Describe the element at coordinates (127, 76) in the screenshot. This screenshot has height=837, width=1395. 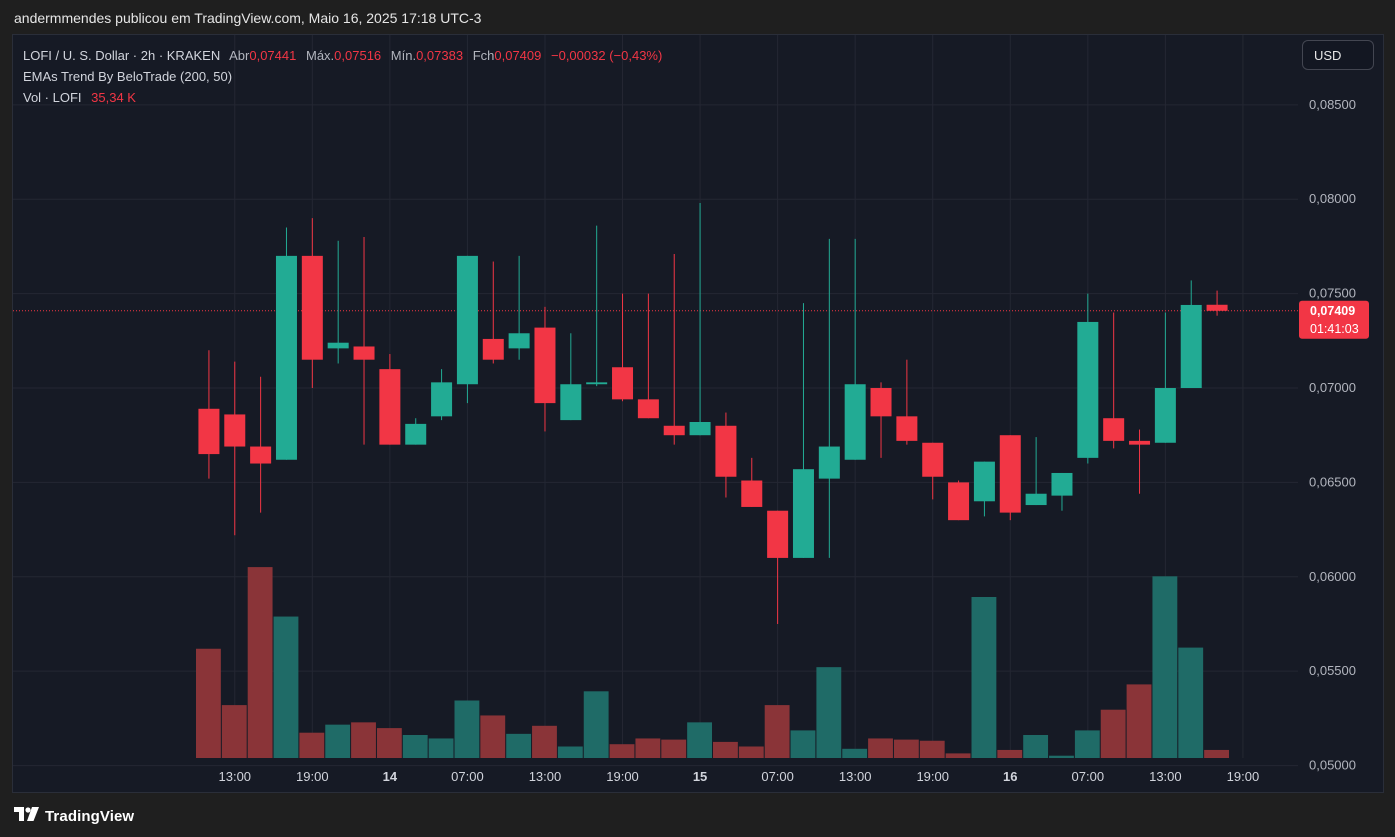
I see `indicator-title: EMAs Trend By BeloTrade (200, 50)` at that location.